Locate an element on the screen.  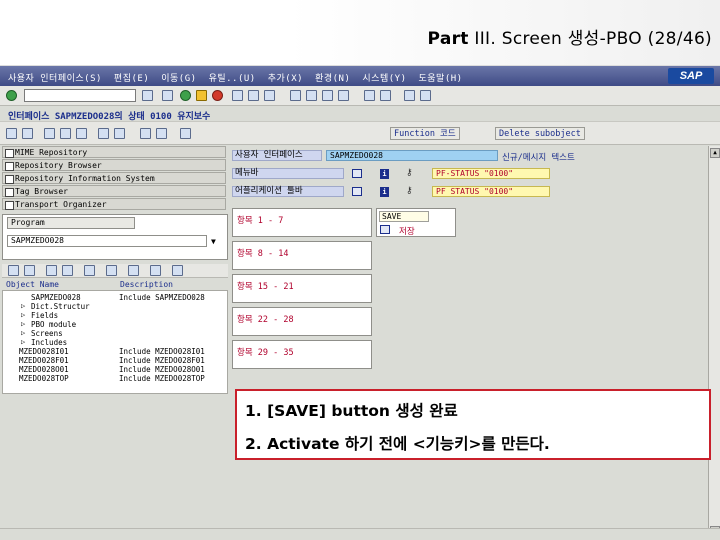
slide-title: Part III. Screen 생성-PBO (28/46) is located at coordinates (569, 39).